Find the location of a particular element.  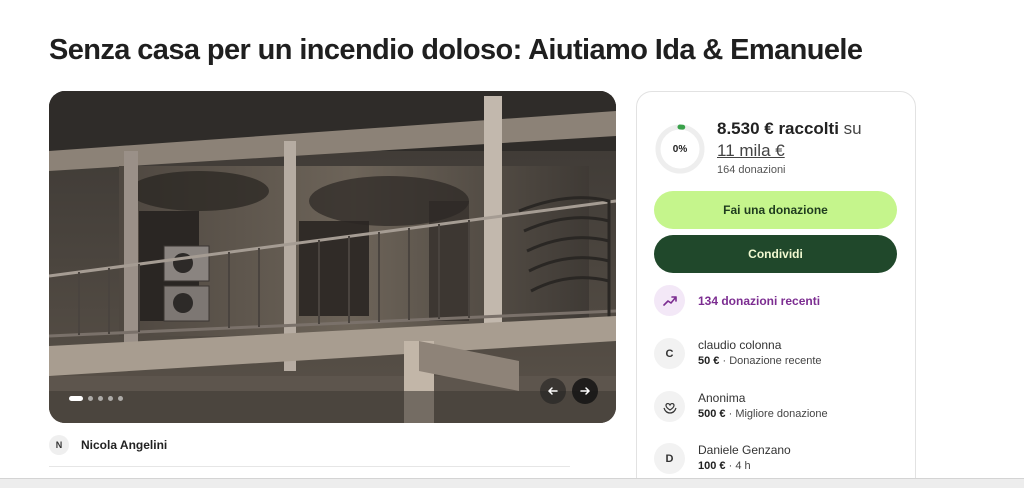

raised-of: su is located at coordinates (852, 128).